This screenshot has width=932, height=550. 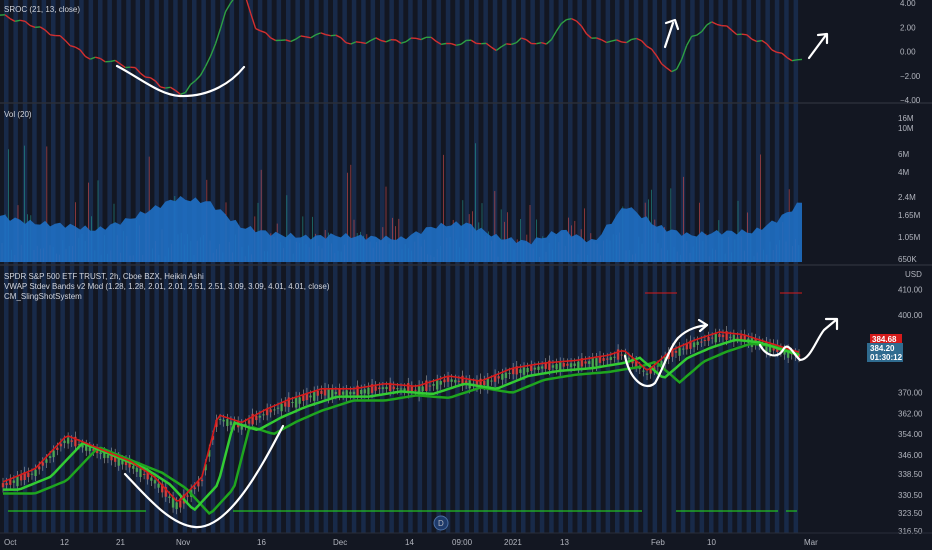 What do you see at coordinates (261, 542) in the screenshot?
I see `time-label: 16` at bounding box center [261, 542].